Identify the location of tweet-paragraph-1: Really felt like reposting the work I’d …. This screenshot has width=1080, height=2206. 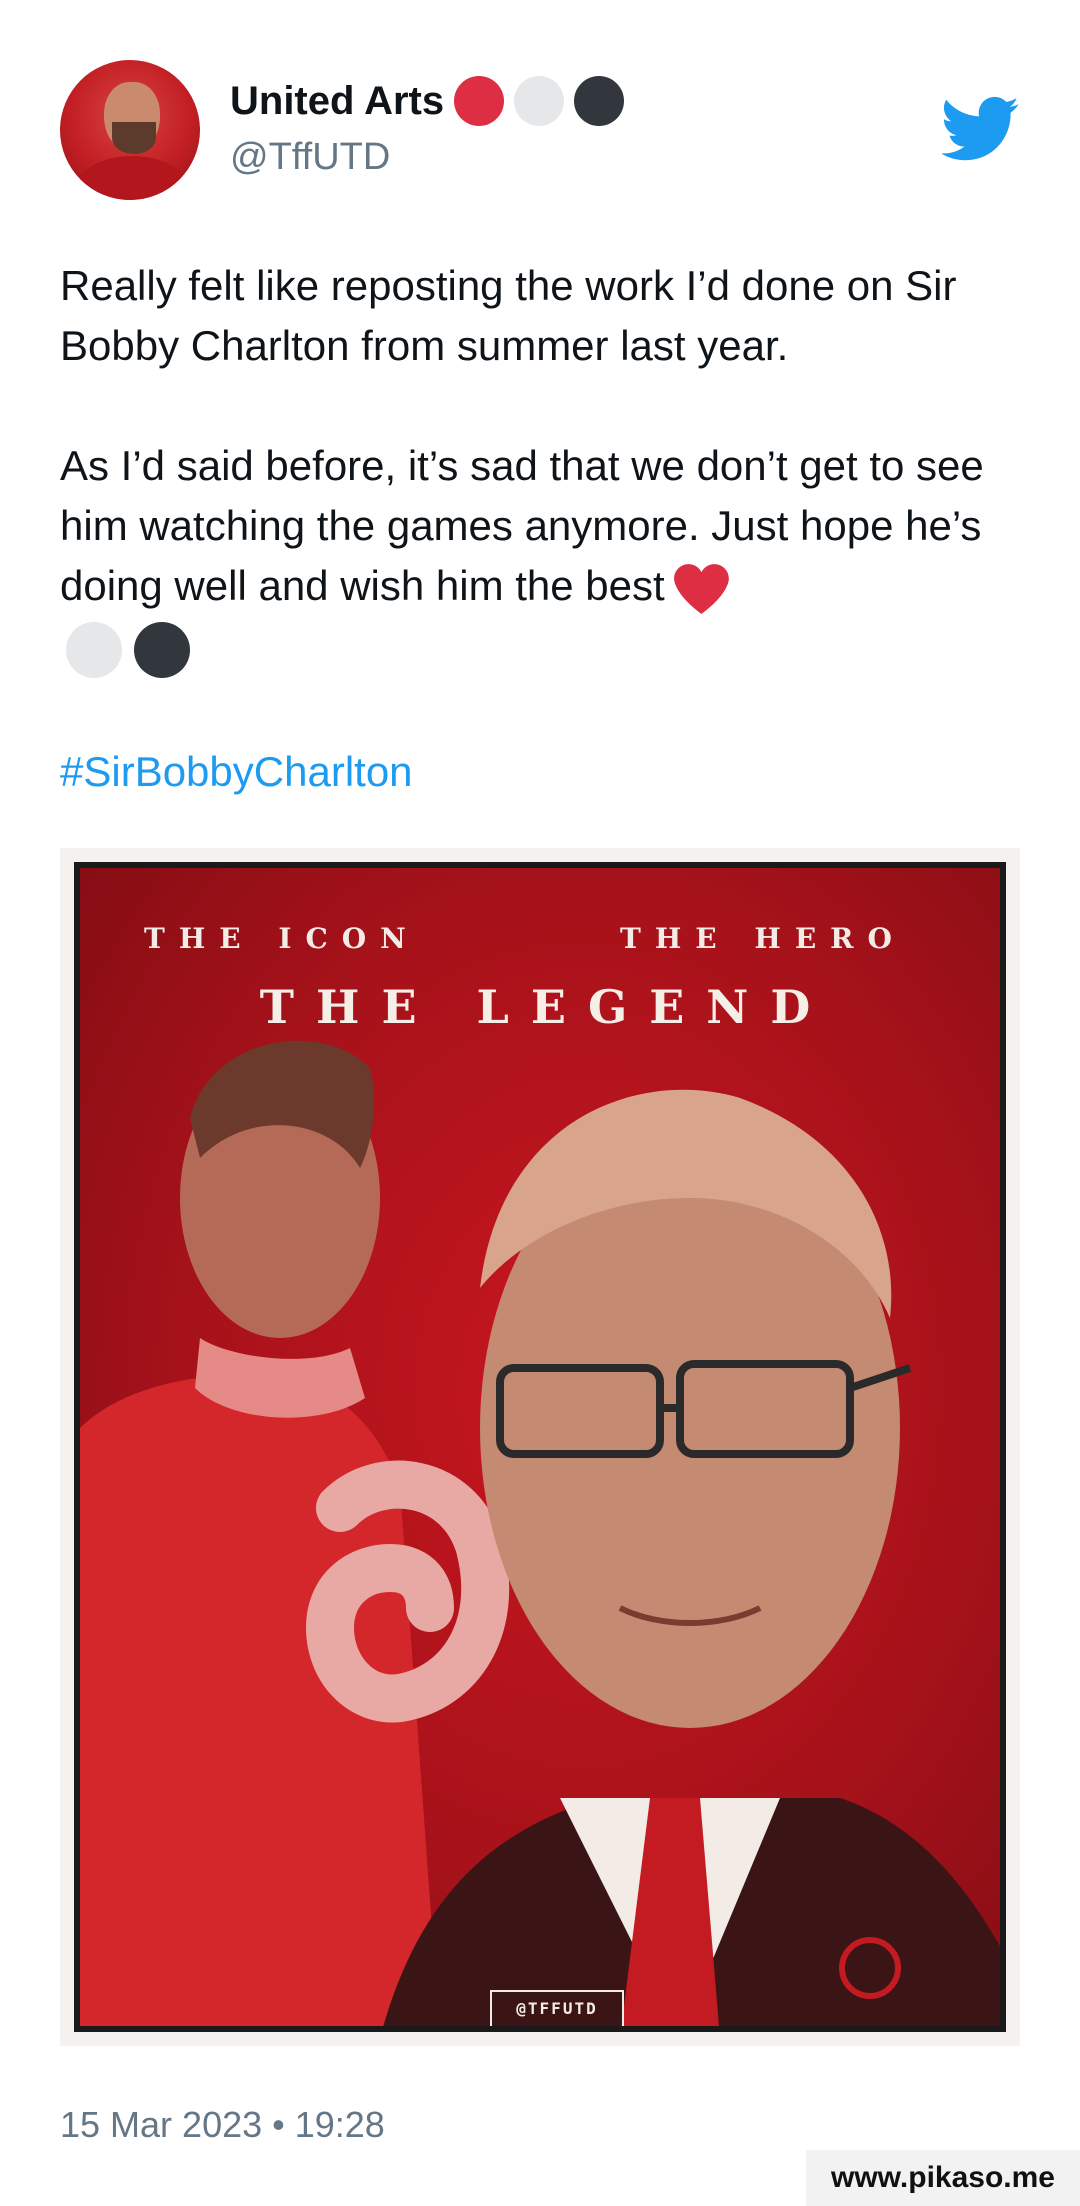
(508, 315).